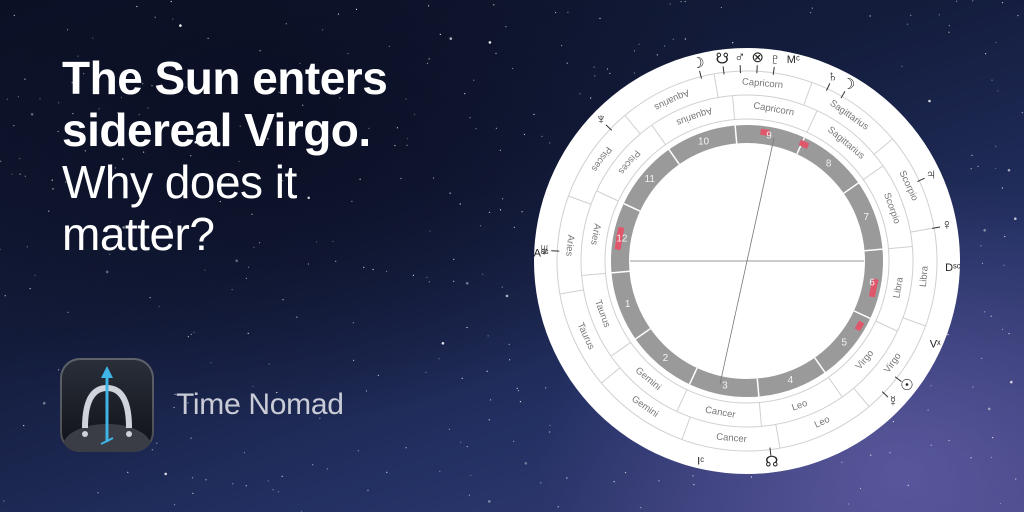 The width and height of the screenshot is (1024, 512). What do you see at coordinates (600, 119) in the screenshot?
I see `neptune-icon: ♆` at bounding box center [600, 119].